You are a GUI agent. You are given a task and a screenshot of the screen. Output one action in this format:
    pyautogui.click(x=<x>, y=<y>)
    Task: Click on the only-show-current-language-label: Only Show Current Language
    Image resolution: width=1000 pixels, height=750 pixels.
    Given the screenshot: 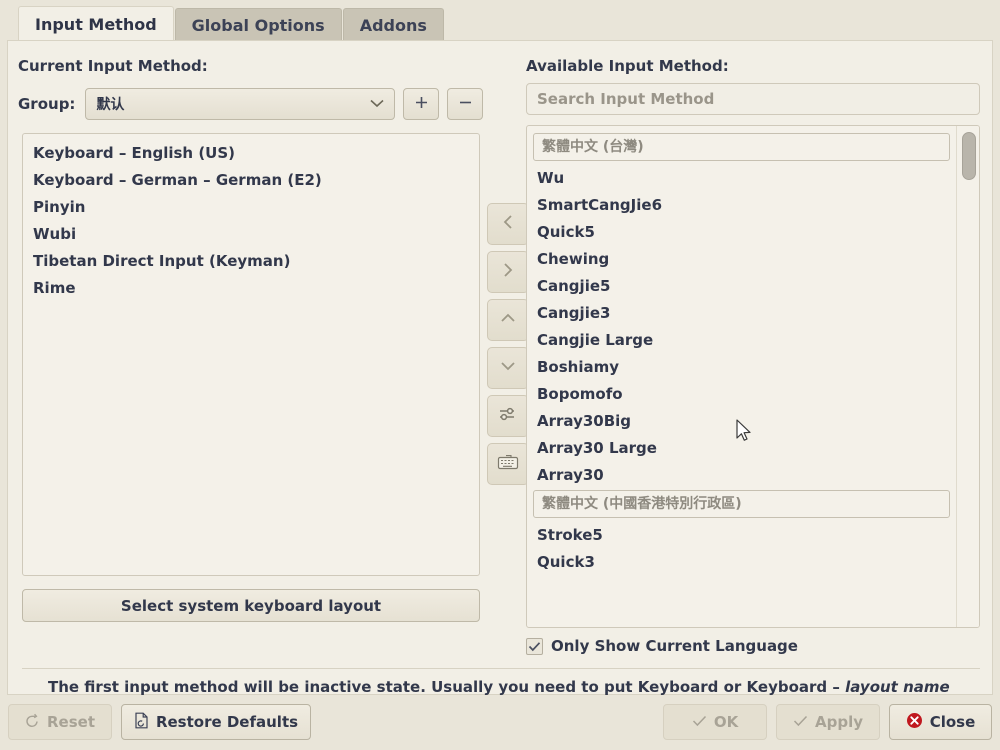 What is the action you would take?
    pyautogui.click(x=674, y=646)
    